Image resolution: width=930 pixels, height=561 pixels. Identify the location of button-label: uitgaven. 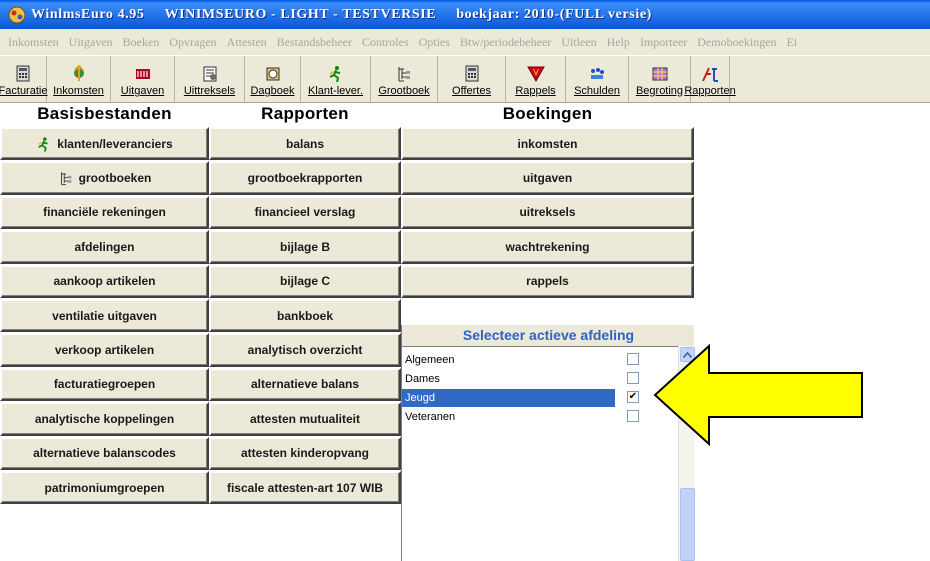
(547, 178).